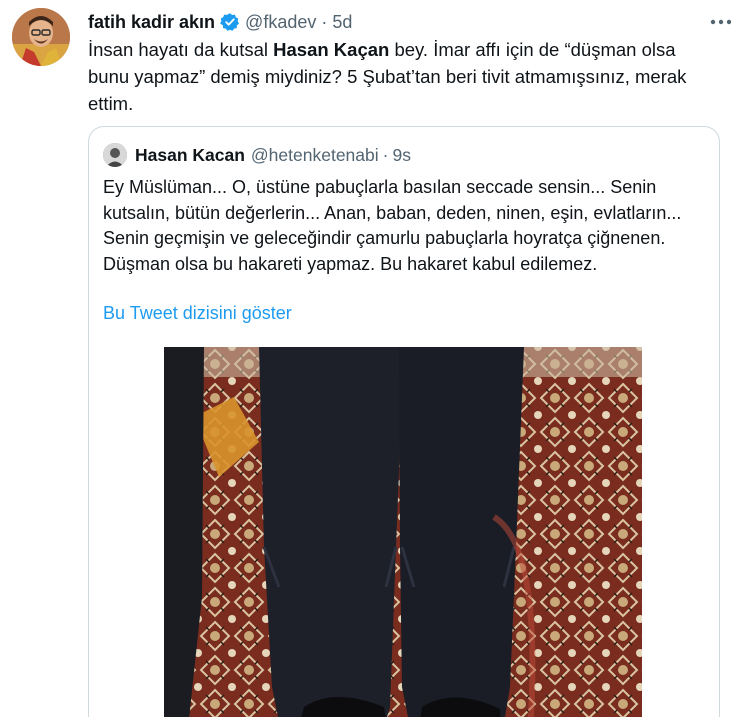  I want to click on author-avatar, so click(41, 37).